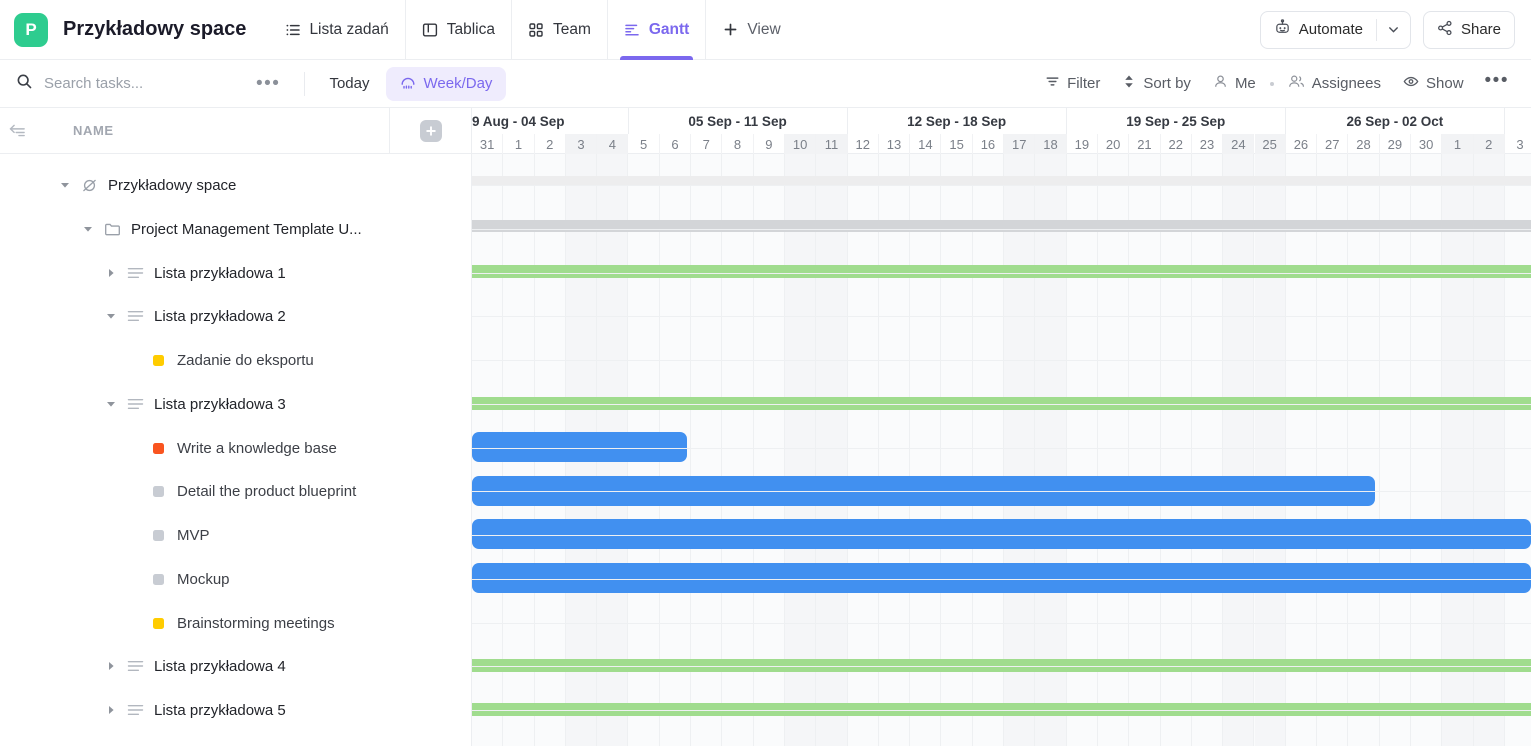  I want to click on today-button: Today, so click(349, 83).